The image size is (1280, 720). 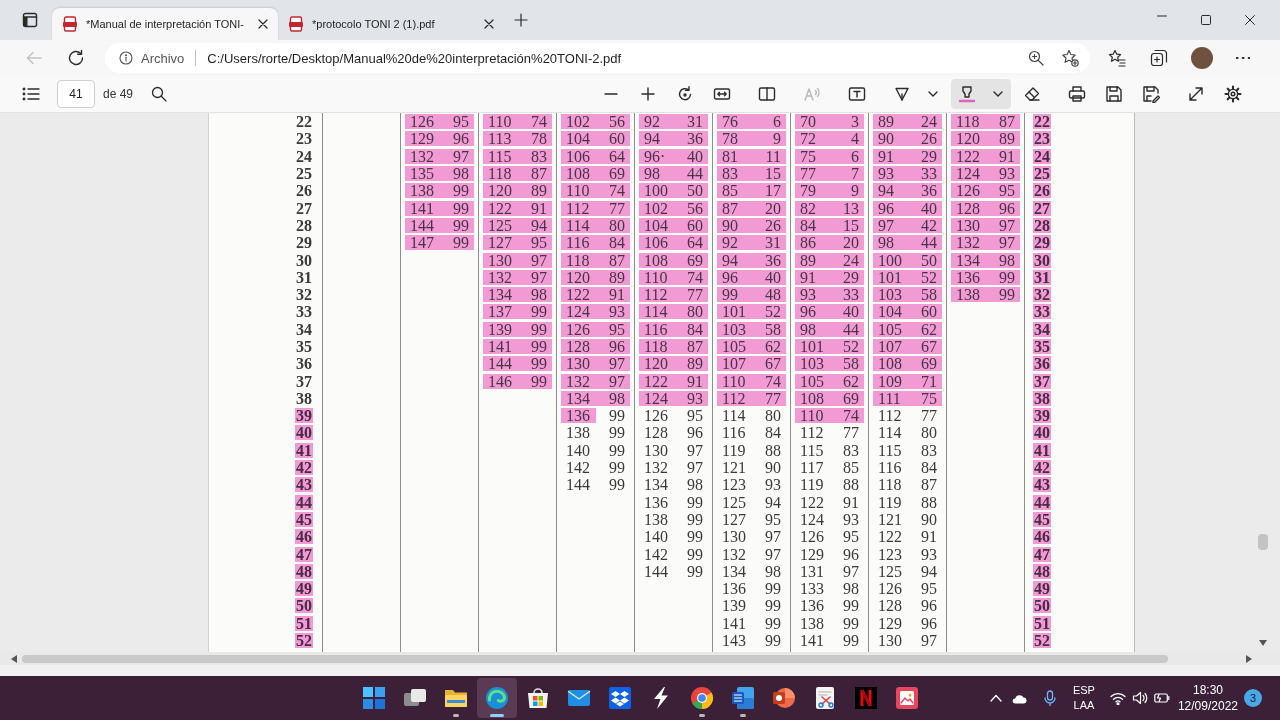 I want to click on address-field: Archivo C:/Users/rorte/Desktop/Manual%20de%20interpretación%20TONI-2.pdf, so click(x=597, y=58).